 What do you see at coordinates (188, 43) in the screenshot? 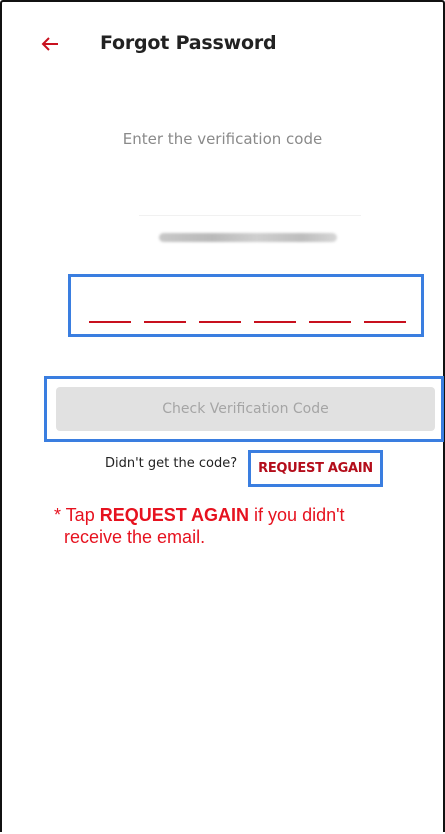
I see `page-title: Forgot Password` at bounding box center [188, 43].